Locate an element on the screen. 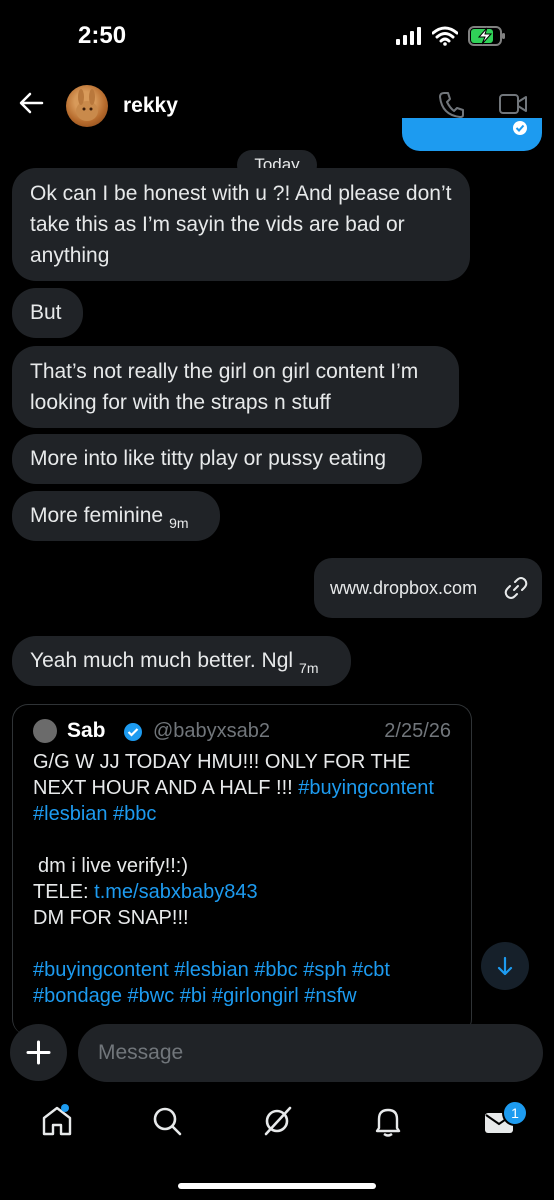  home-icon is located at coordinates (57, 1120).